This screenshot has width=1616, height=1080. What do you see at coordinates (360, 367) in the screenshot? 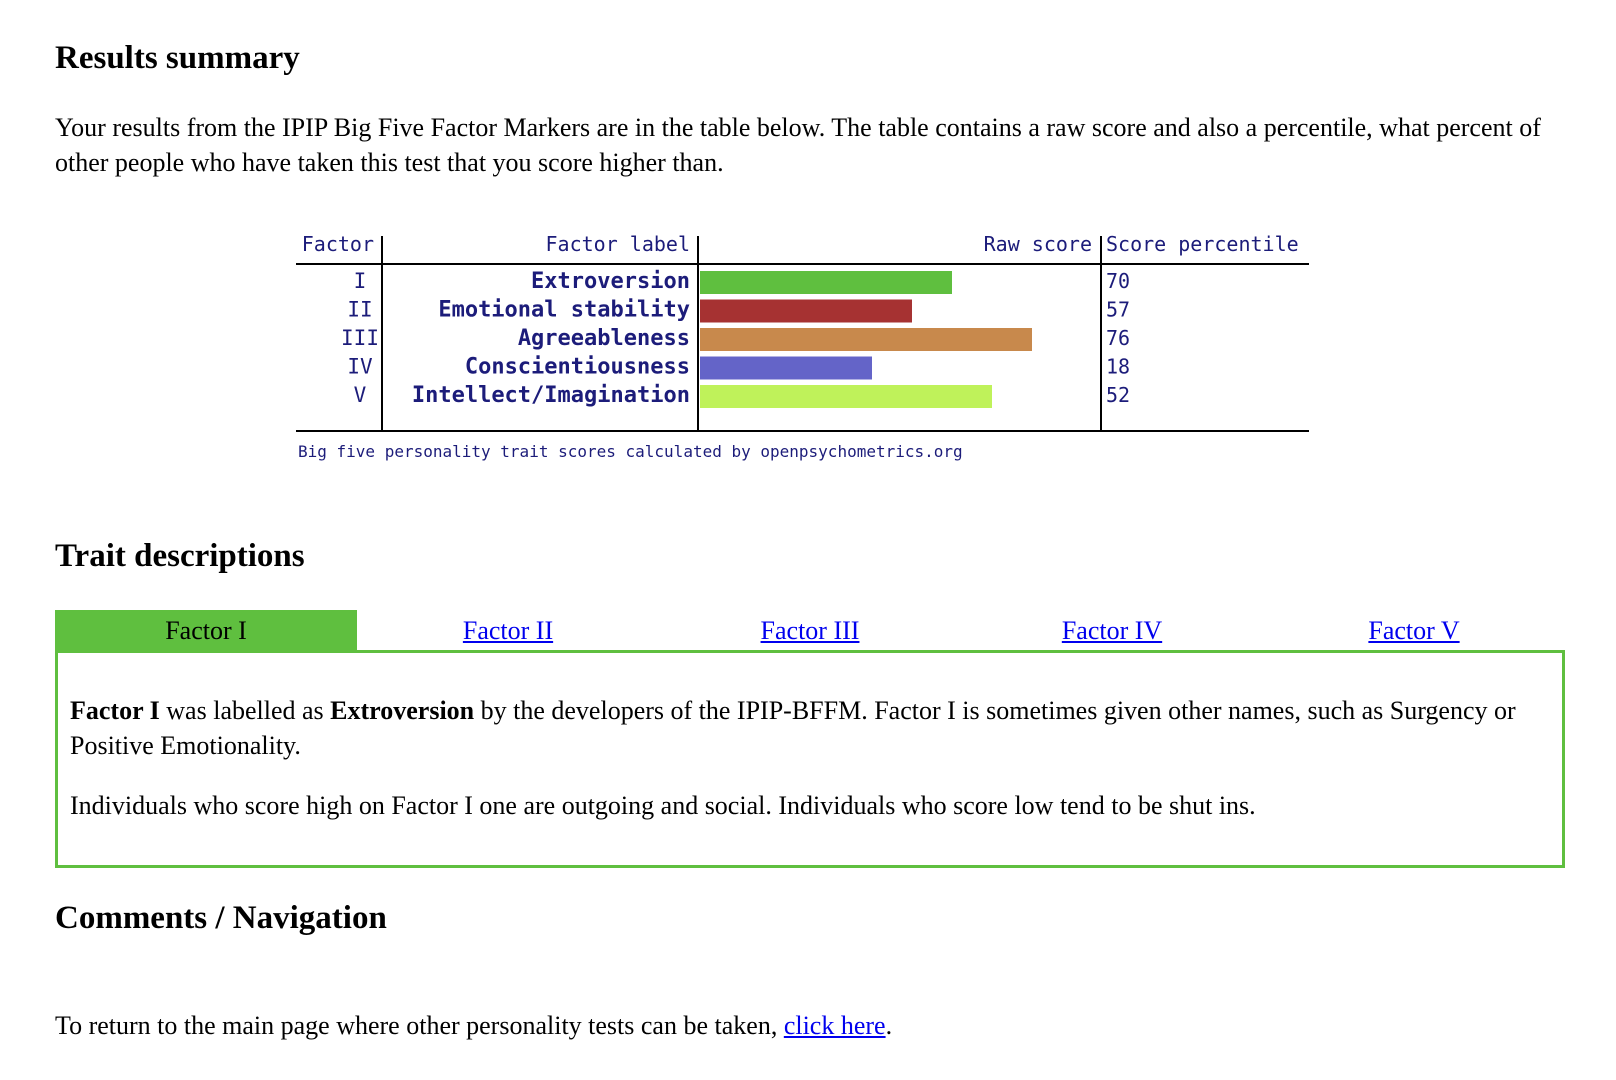
I see `factor-numeral-4: IV` at bounding box center [360, 367].